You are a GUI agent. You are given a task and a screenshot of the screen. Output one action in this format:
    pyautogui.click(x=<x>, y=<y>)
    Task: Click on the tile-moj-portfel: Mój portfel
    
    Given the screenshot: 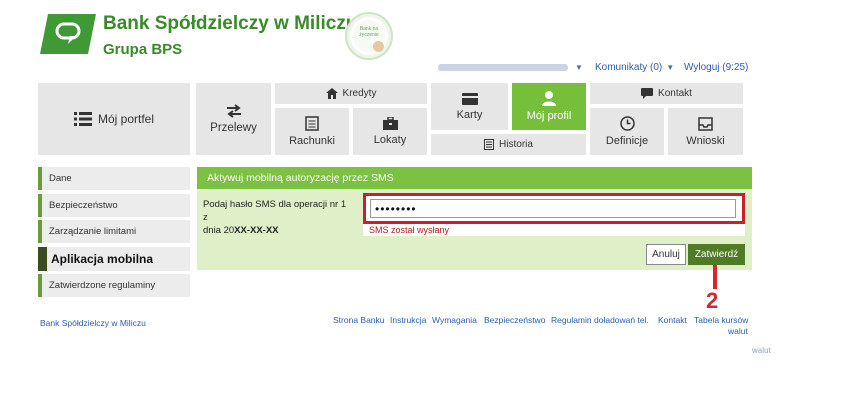 What is the action you would take?
    pyautogui.click(x=114, y=119)
    